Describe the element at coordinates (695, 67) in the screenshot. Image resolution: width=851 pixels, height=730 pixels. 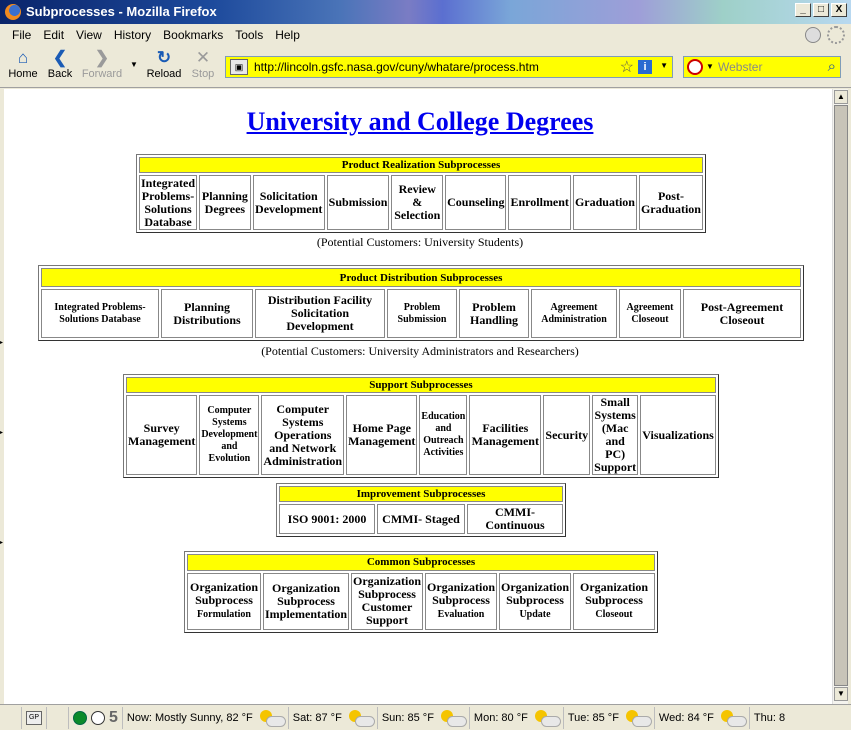
I see `search-engine-icon` at that location.